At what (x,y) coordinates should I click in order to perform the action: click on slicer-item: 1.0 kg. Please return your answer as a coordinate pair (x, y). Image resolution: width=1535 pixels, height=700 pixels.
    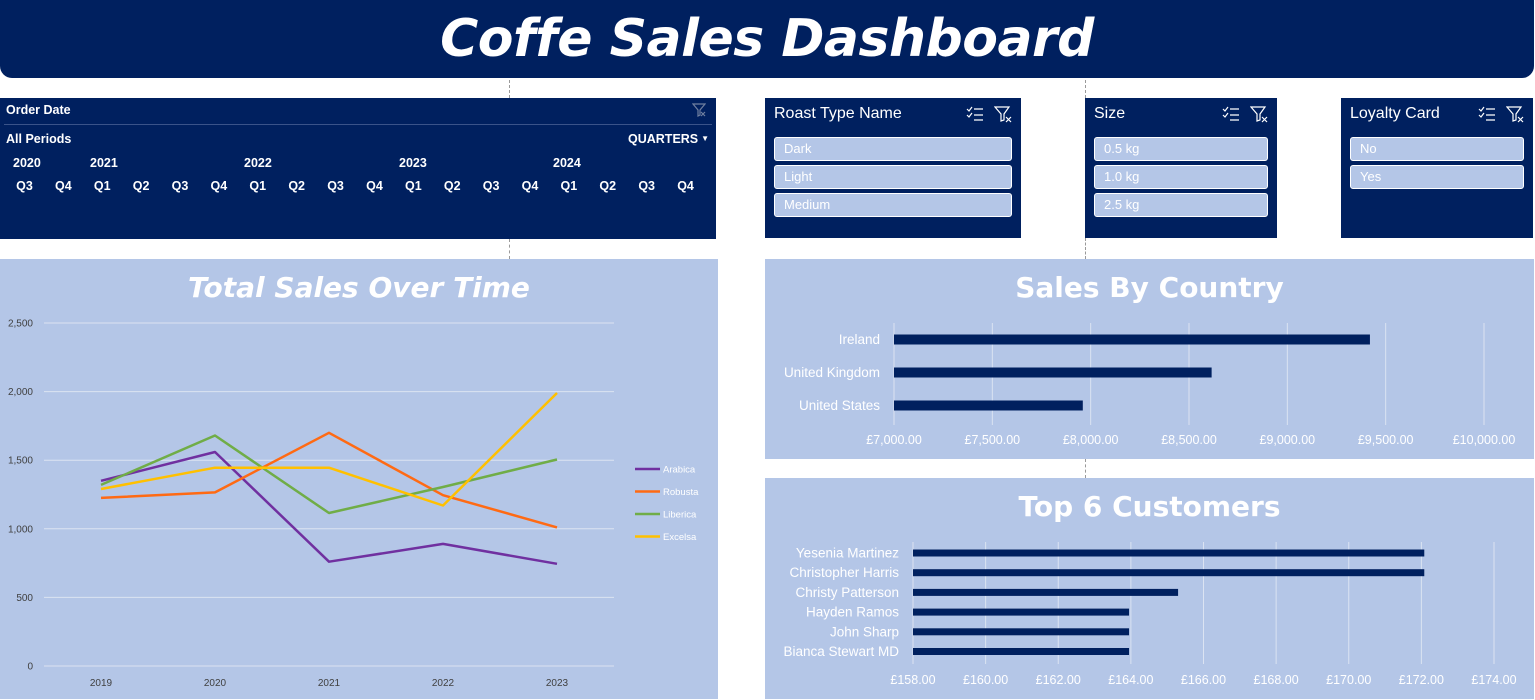
    Looking at the image, I should click on (1181, 177).